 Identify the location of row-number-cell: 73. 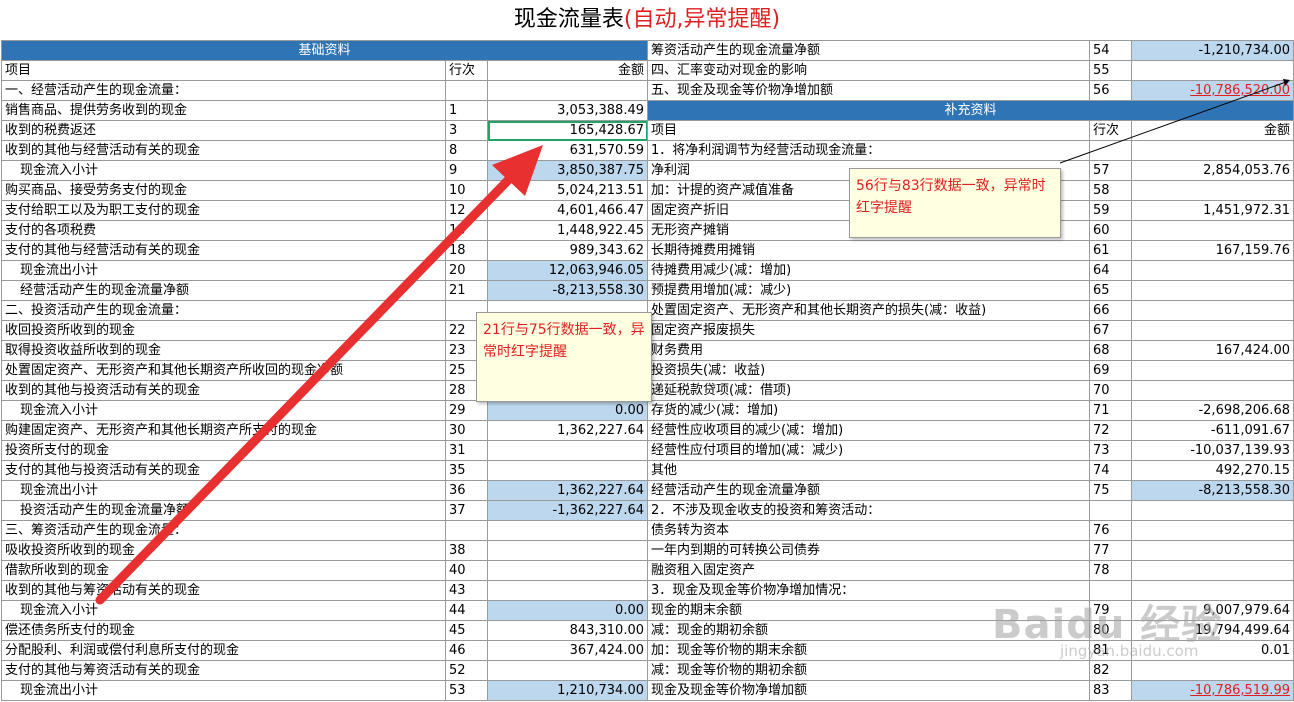
(1110, 450).